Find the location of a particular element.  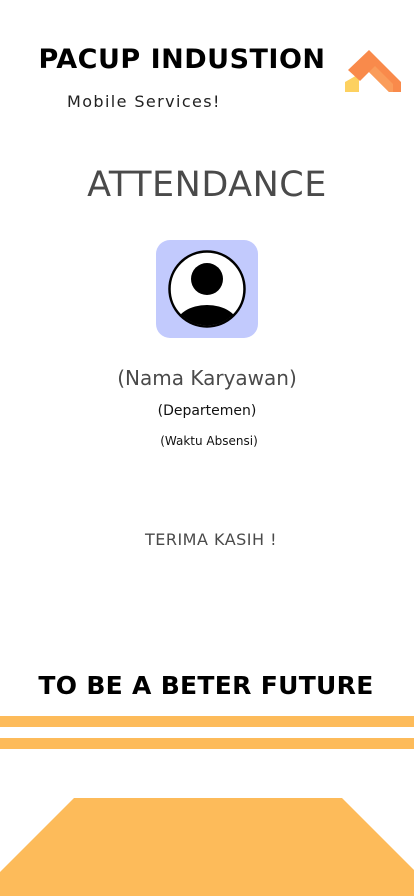

avatar is located at coordinates (207, 289).